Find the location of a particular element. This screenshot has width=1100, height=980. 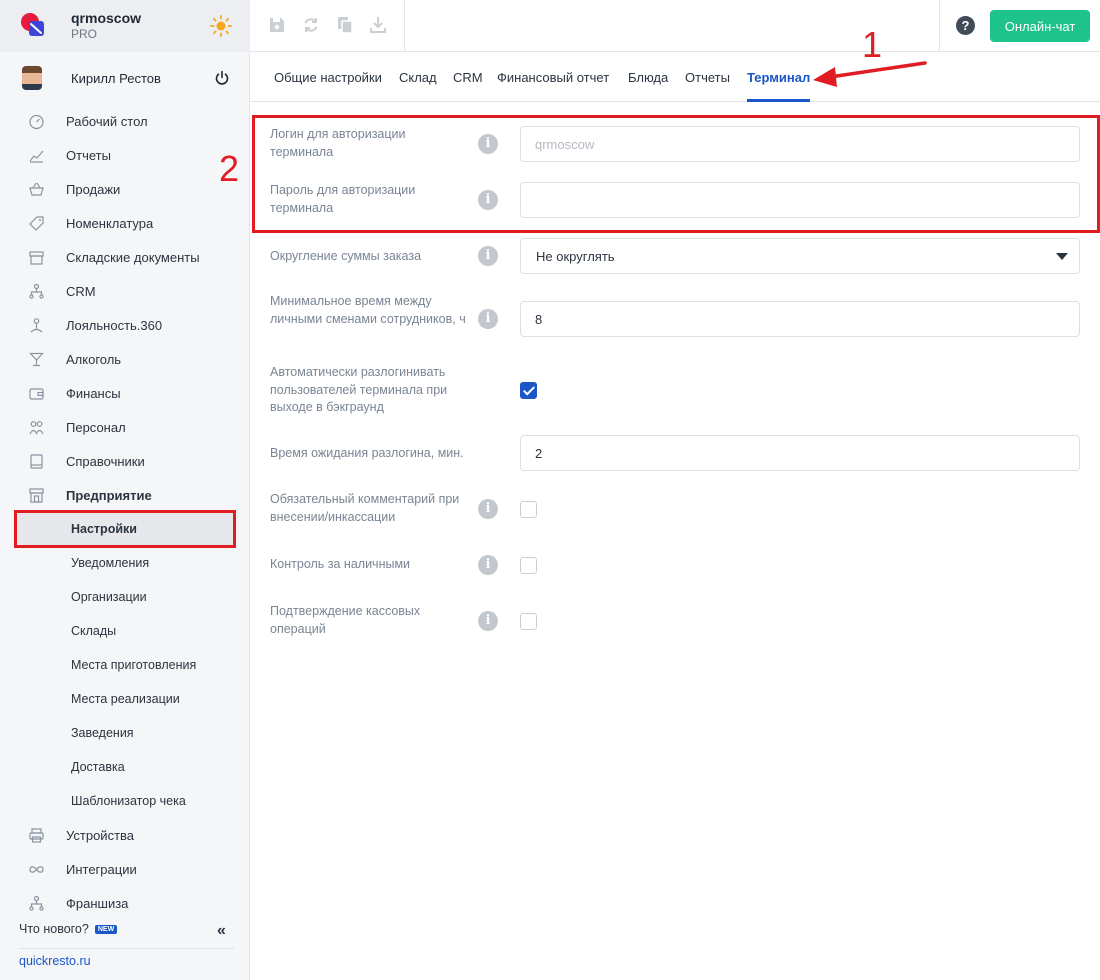

sidebar-item-label: Финансы is located at coordinates (93, 393).